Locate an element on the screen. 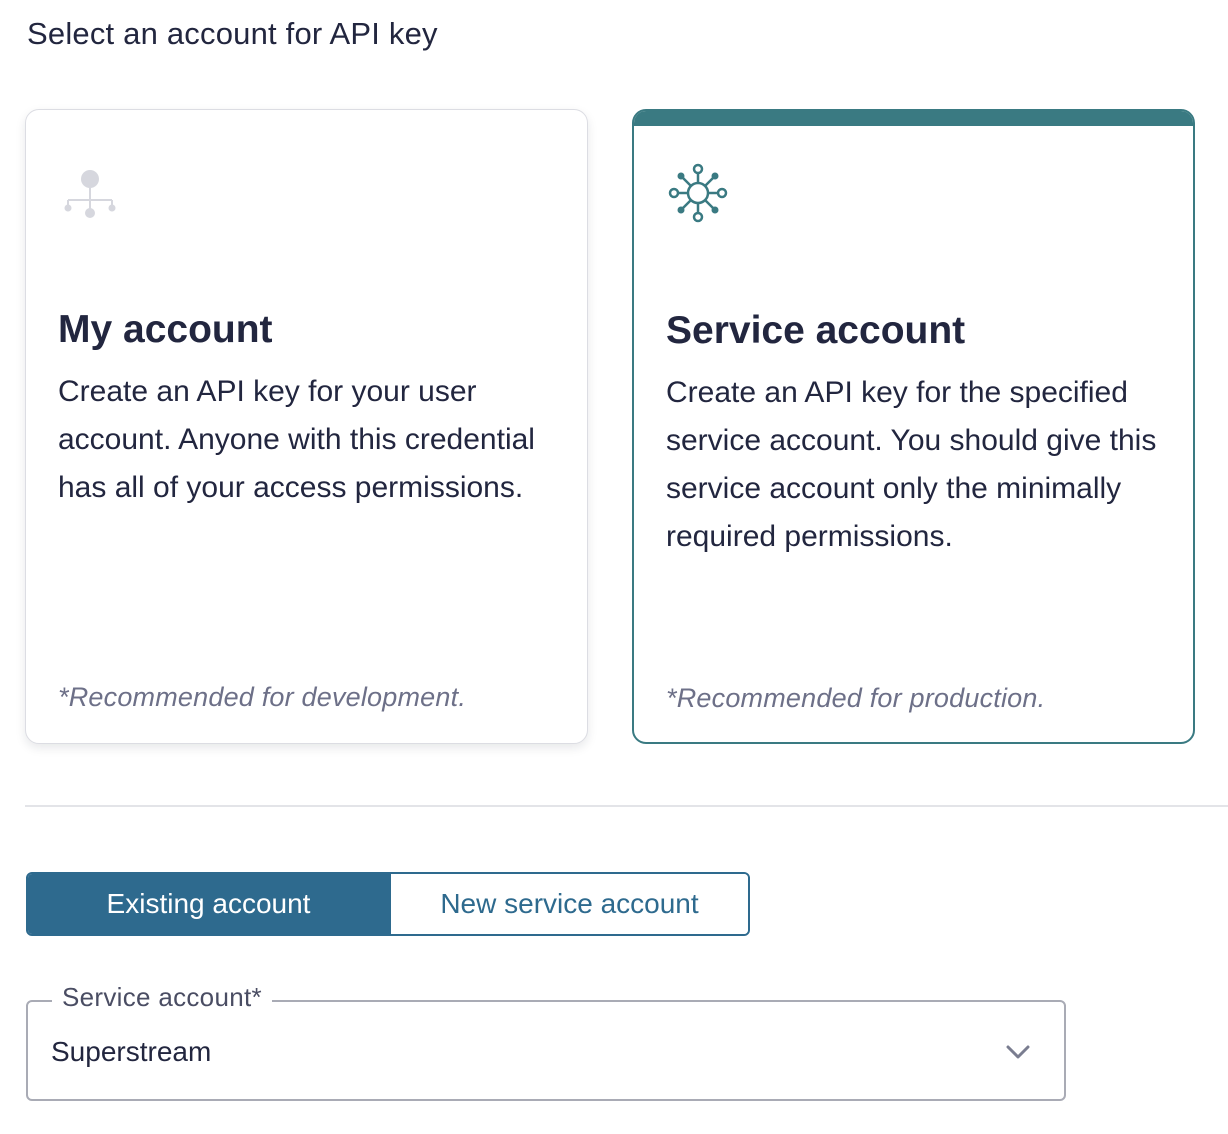 This screenshot has width=1228, height=1134. my-account-recommendation: *Recommended for development. is located at coordinates (262, 697).